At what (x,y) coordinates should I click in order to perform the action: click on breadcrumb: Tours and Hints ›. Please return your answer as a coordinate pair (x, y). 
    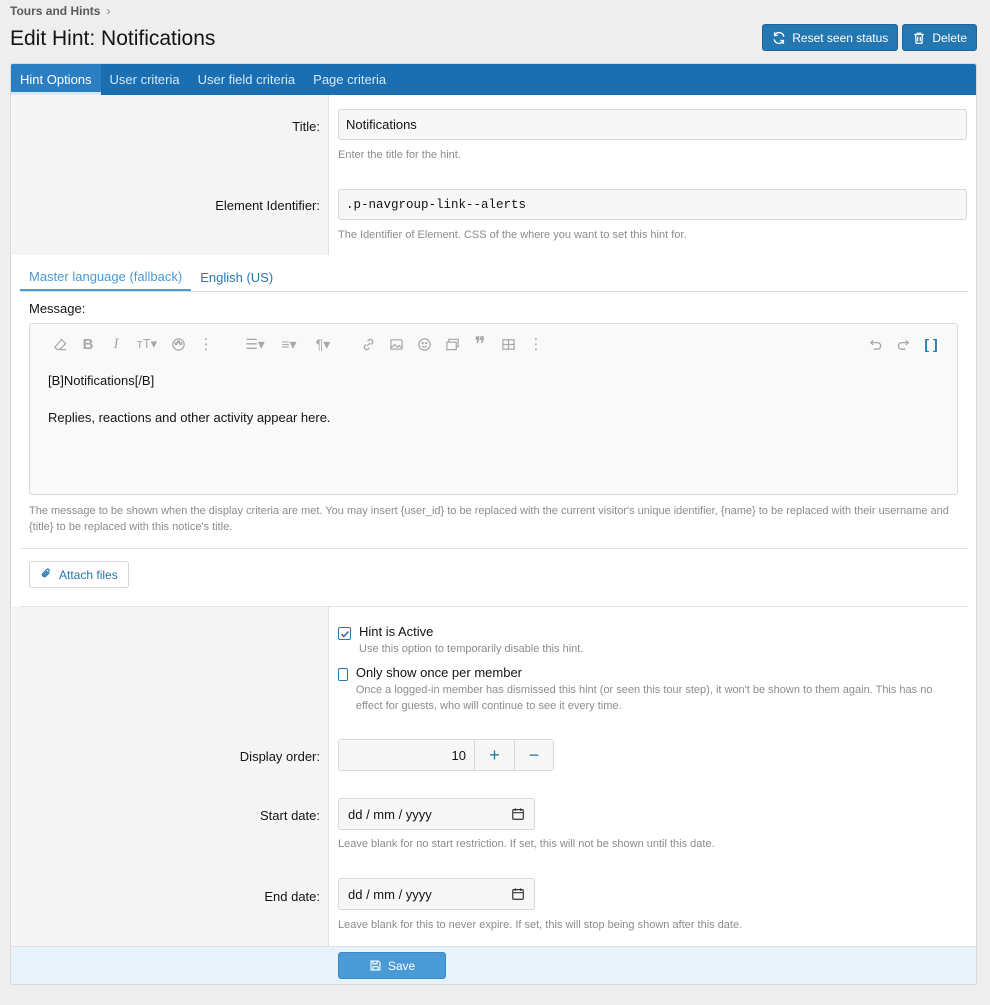
    Looking at the image, I should click on (60, 11).